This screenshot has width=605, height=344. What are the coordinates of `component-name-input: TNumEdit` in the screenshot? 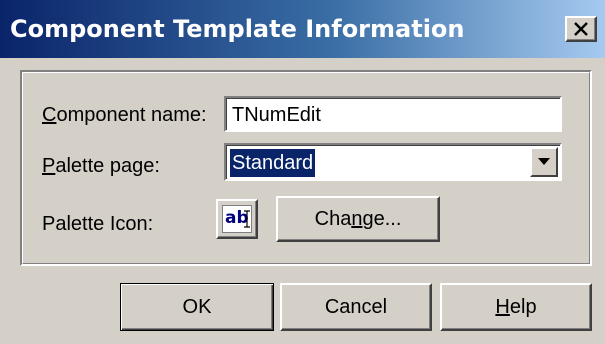 It's located at (393, 114).